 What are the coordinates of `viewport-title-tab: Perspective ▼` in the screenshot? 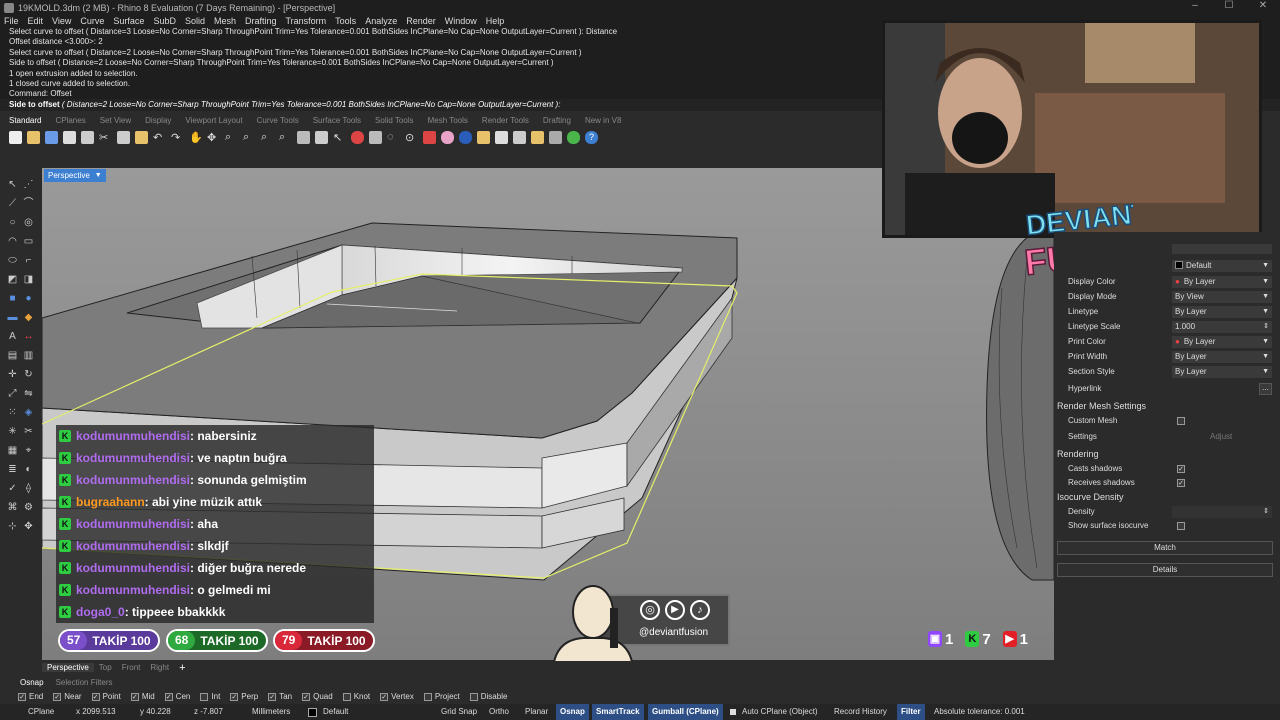 It's located at (75, 175).